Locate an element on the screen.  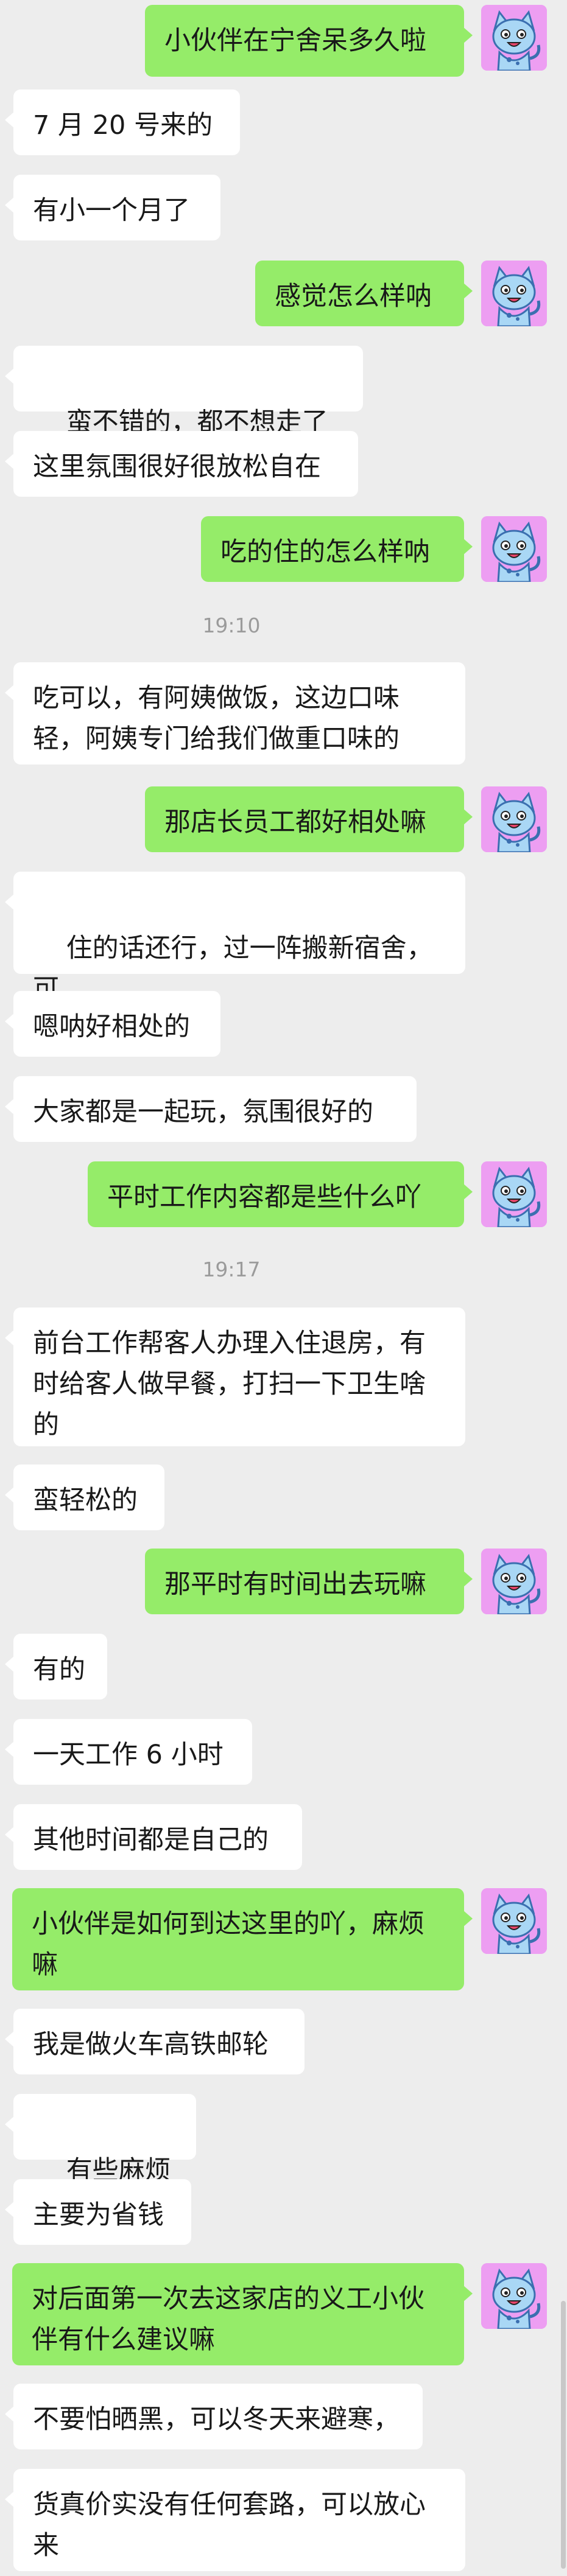
outgoing-message: 吃的住的怎么样呐 is located at coordinates (337, 549).